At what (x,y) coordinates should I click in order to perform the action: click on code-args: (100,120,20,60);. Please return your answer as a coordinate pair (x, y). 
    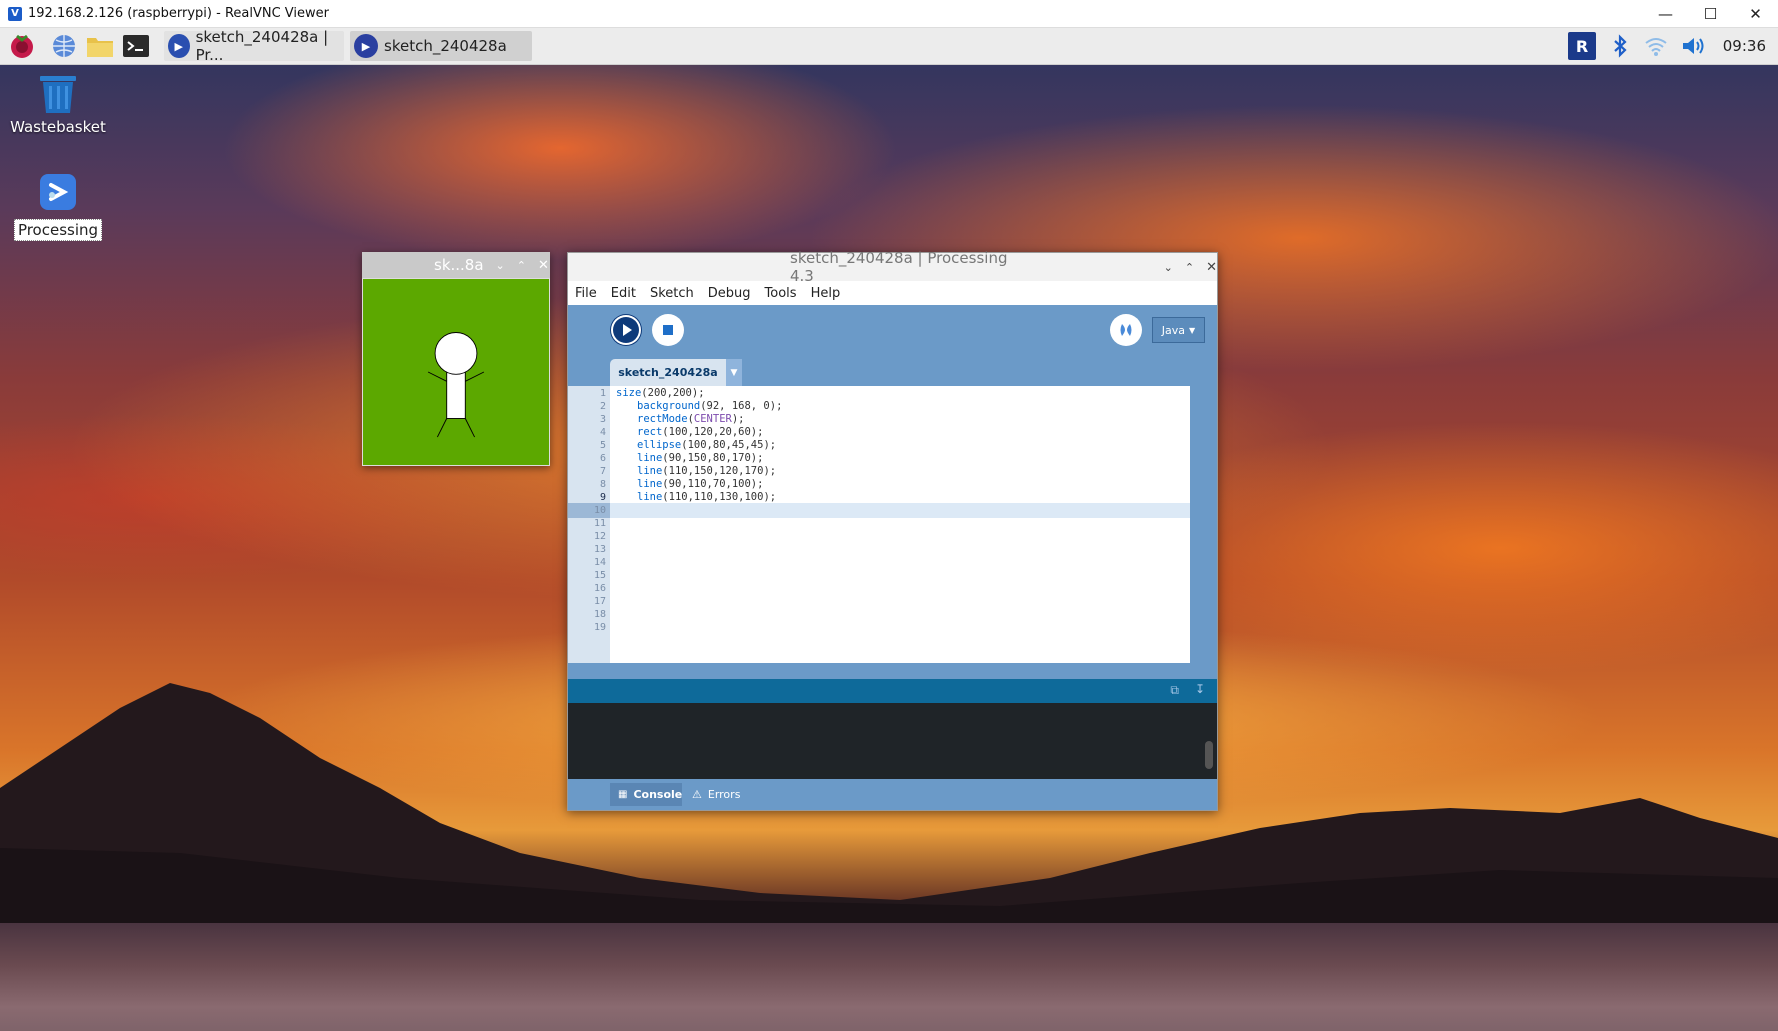
    Looking at the image, I should click on (713, 432).